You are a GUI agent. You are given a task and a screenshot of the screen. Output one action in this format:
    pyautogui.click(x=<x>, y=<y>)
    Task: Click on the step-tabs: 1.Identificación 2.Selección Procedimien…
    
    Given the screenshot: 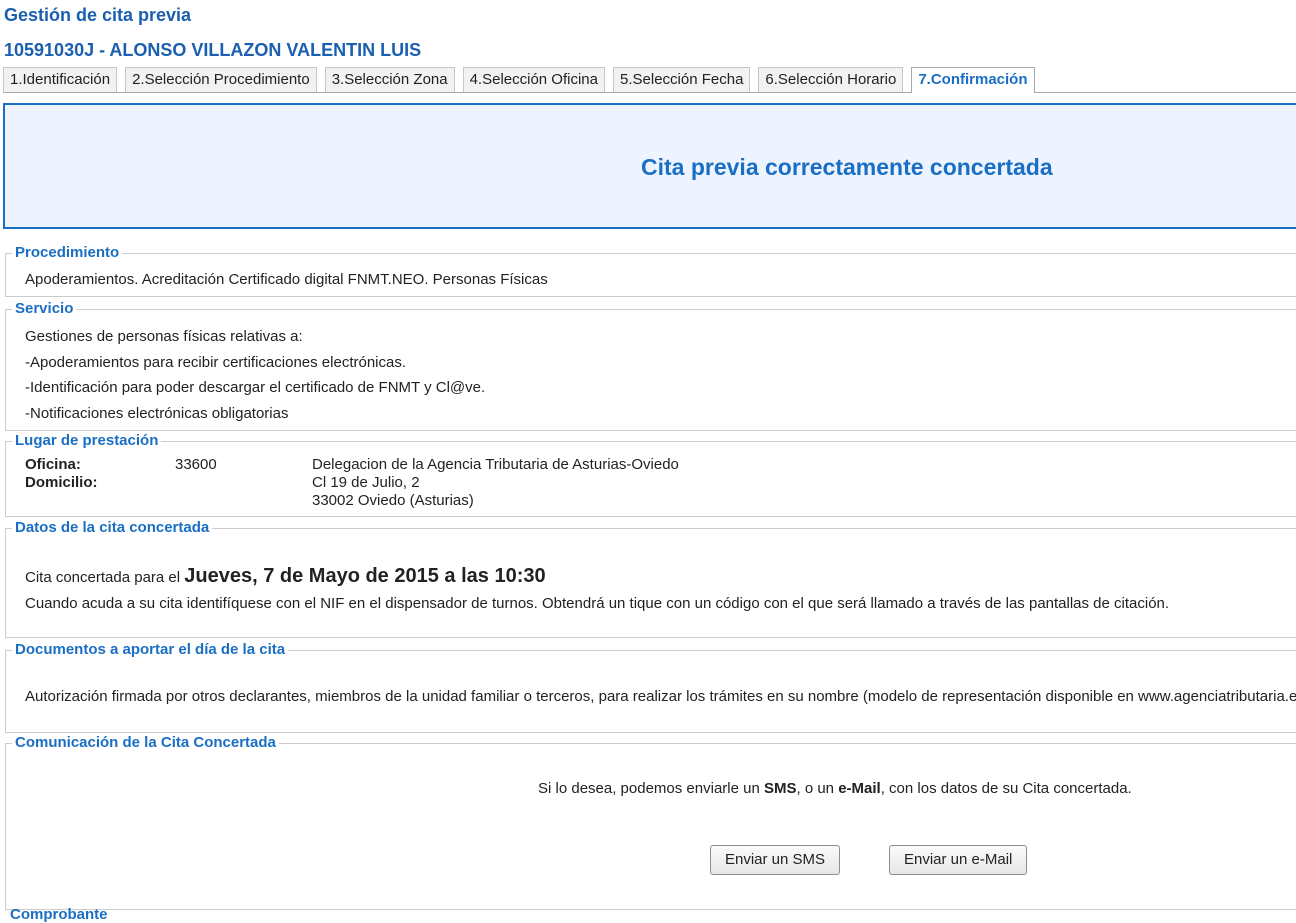 What is the action you would take?
    pyautogui.click(x=649, y=79)
    